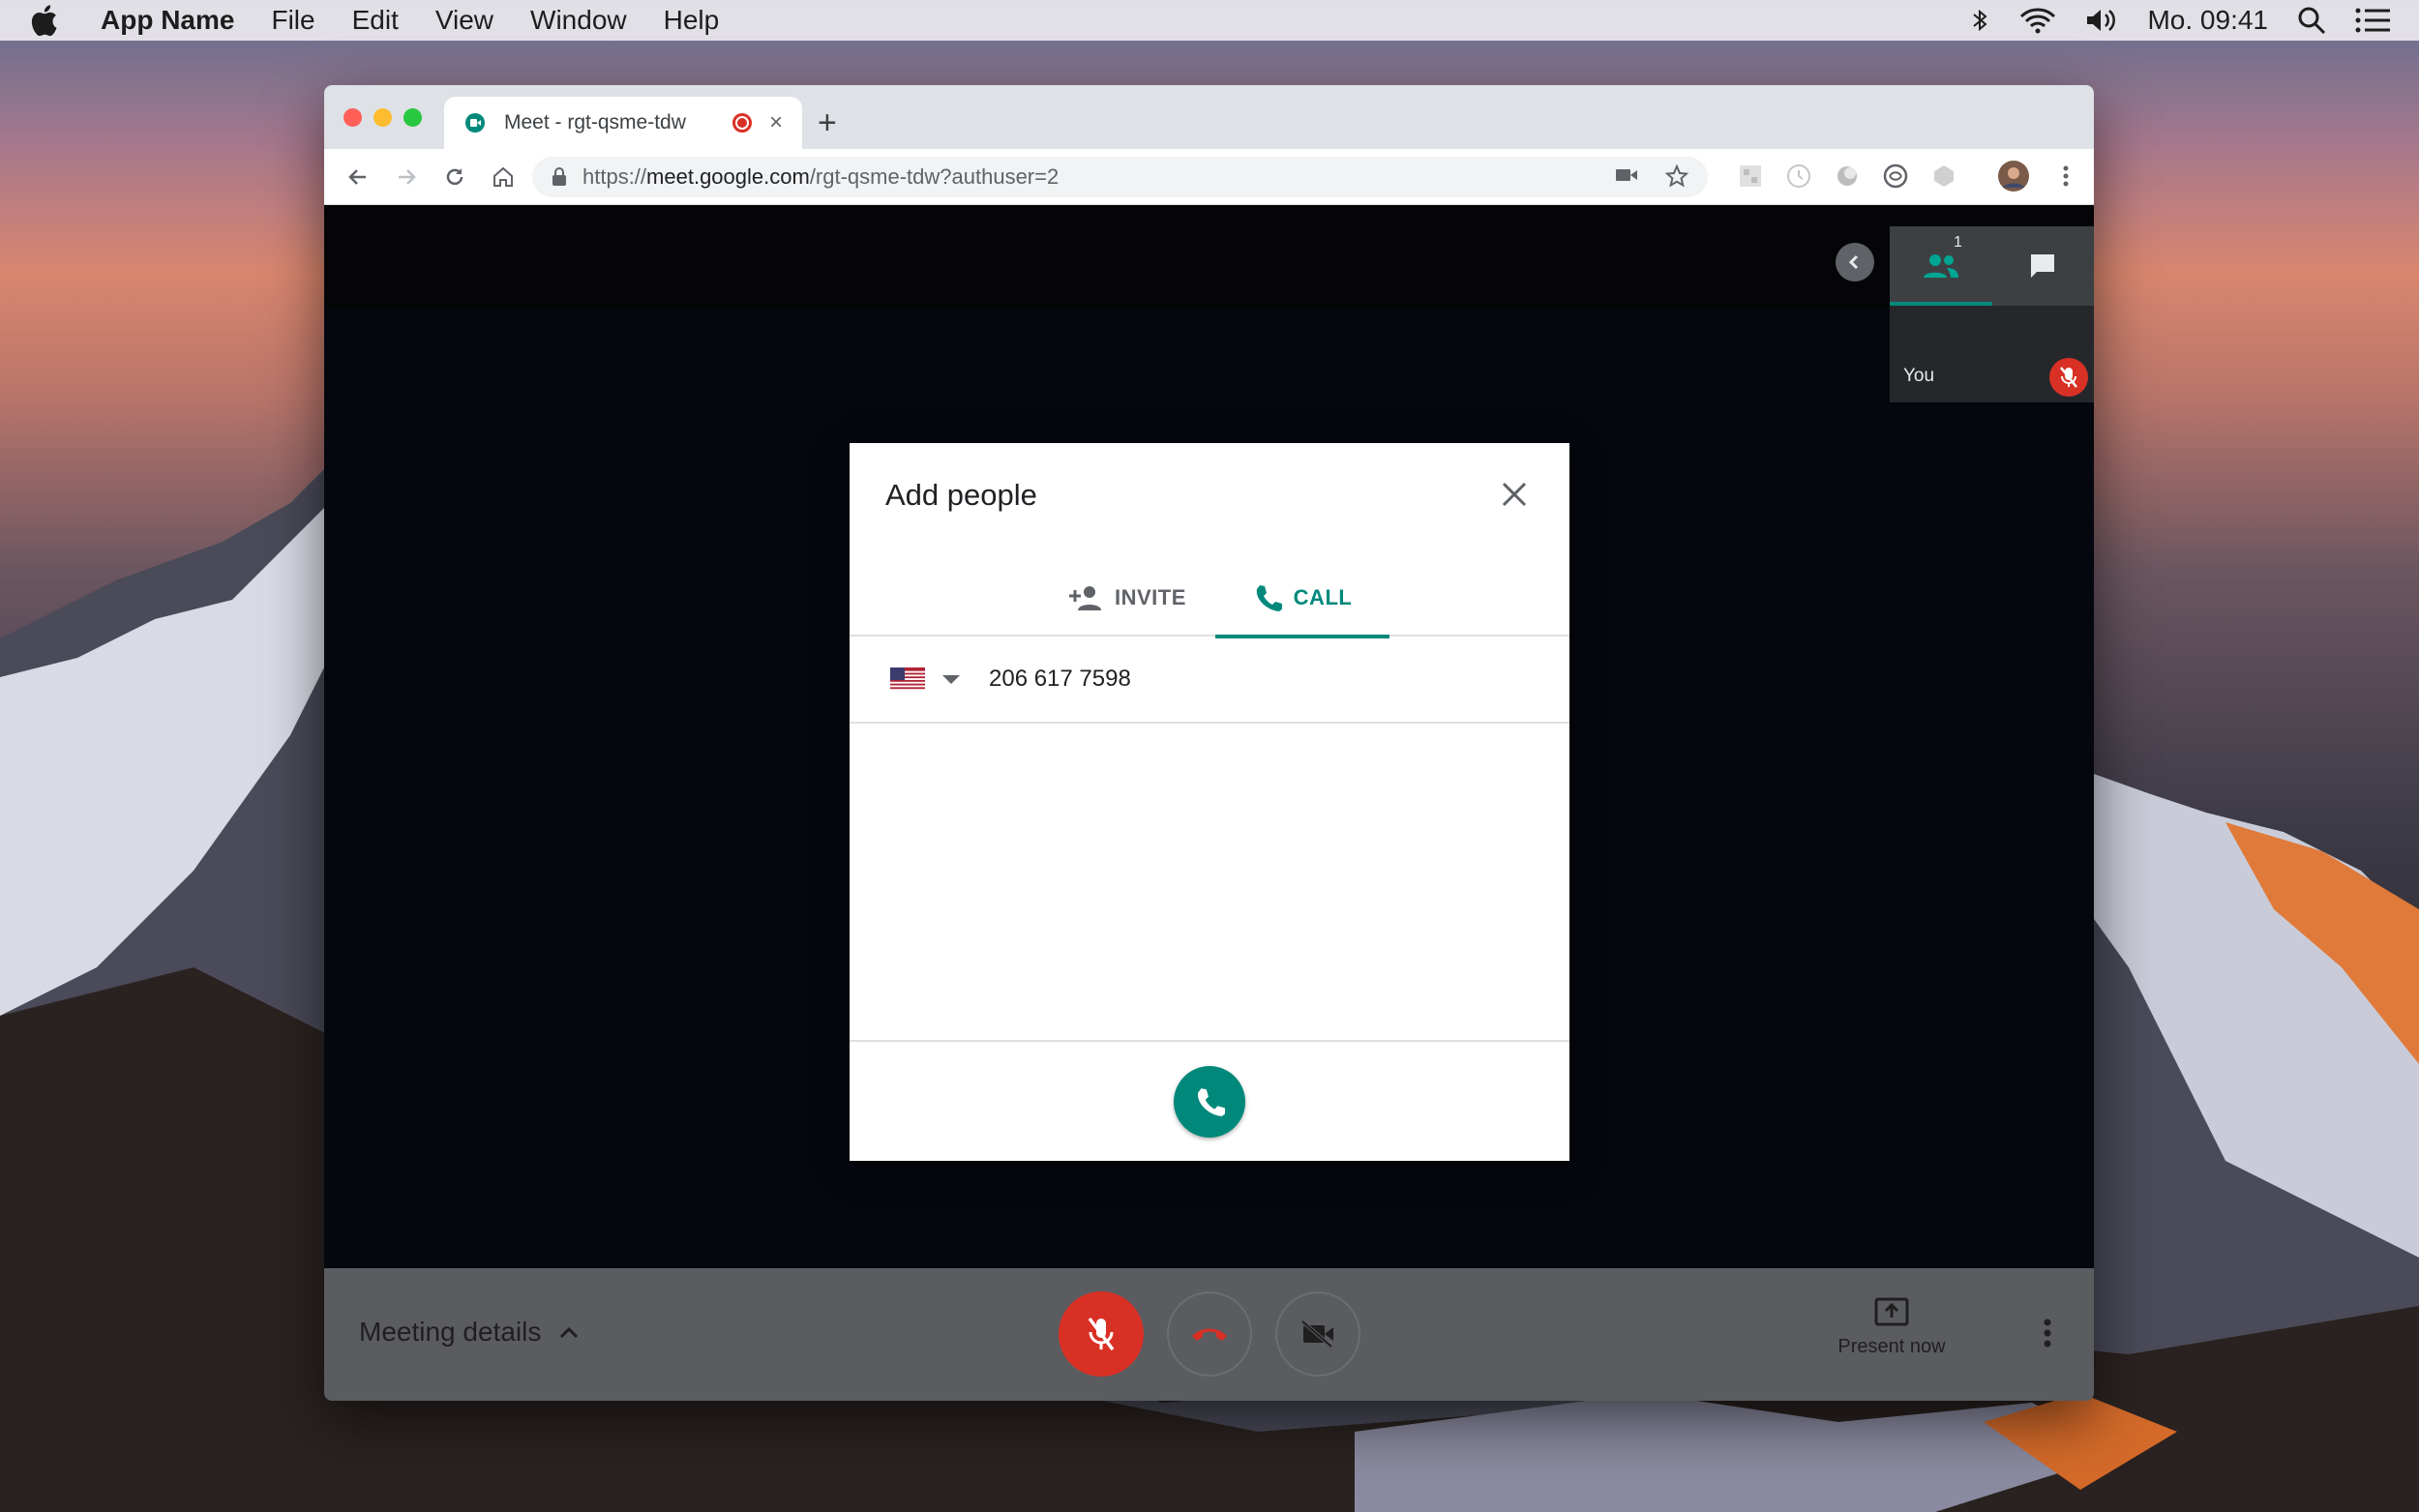 The width and height of the screenshot is (2419, 1512). What do you see at coordinates (1919, 376) in the screenshot?
I see `self-label: You` at bounding box center [1919, 376].